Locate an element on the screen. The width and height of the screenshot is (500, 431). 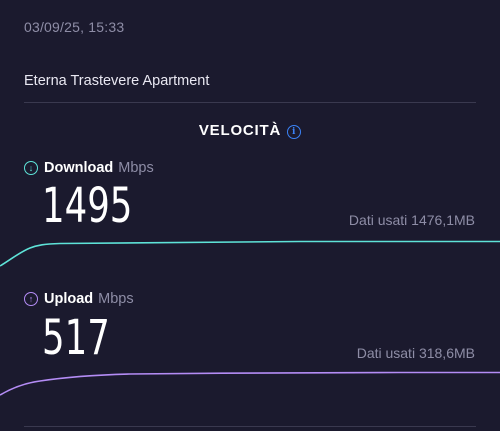
download-unit: Mbps is located at coordinates (136, 168).